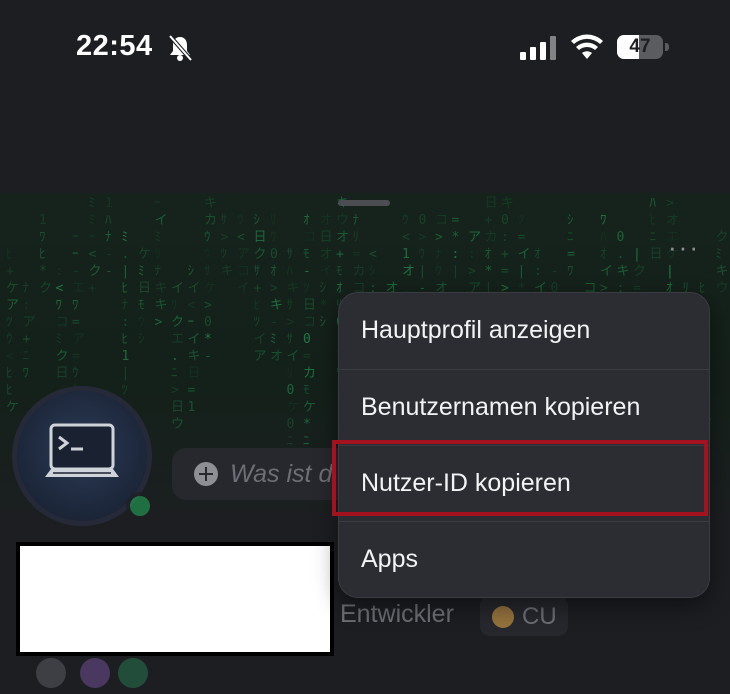 This screenshot has height=694, width=730. Describe the element at coordinates (524, 559) in the screenshot. I see `menu-item-apps: Apps` at that location.